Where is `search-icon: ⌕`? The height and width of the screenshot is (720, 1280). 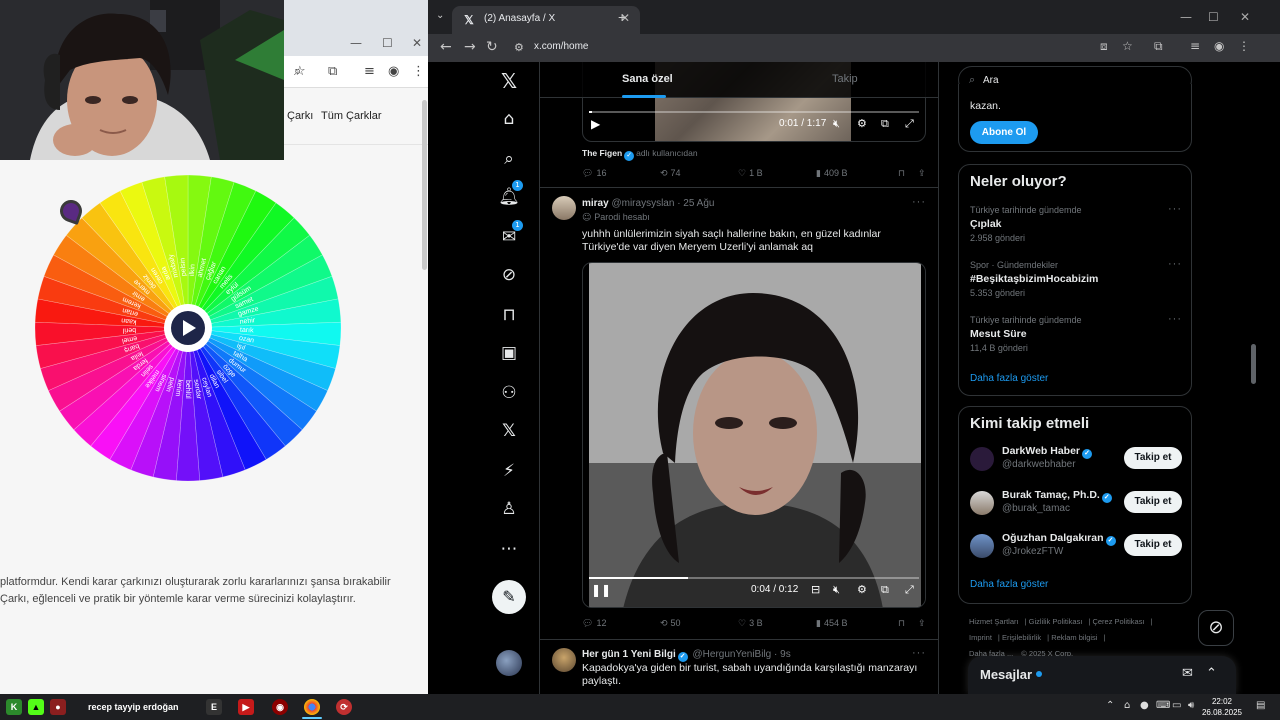 search-icon: ⌕ is located at coordinates (509, 159).